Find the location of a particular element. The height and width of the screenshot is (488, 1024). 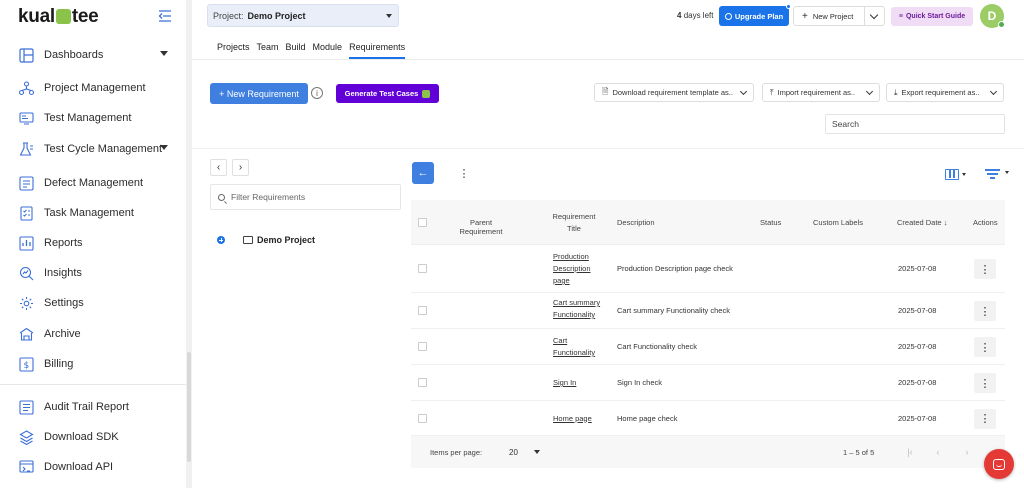

first-page-icon: |‹ is located at coordinates (910, 452).